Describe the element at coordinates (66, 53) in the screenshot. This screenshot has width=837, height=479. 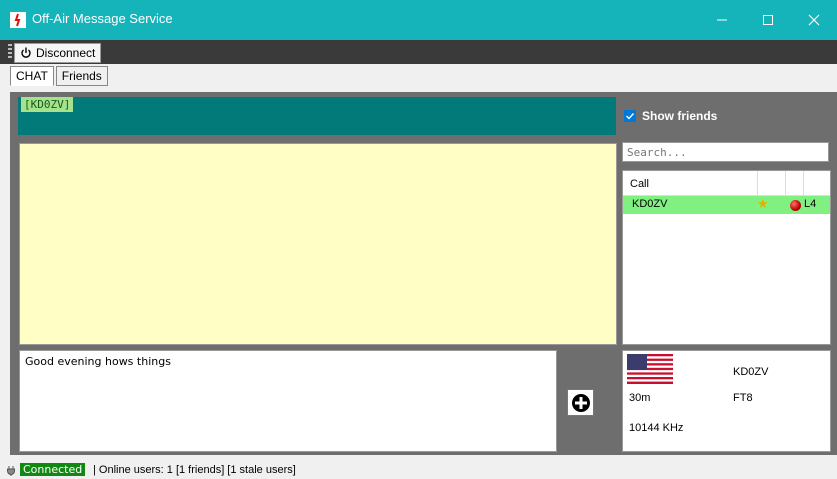
I see `disconnect-label: Disconnect` at that location.